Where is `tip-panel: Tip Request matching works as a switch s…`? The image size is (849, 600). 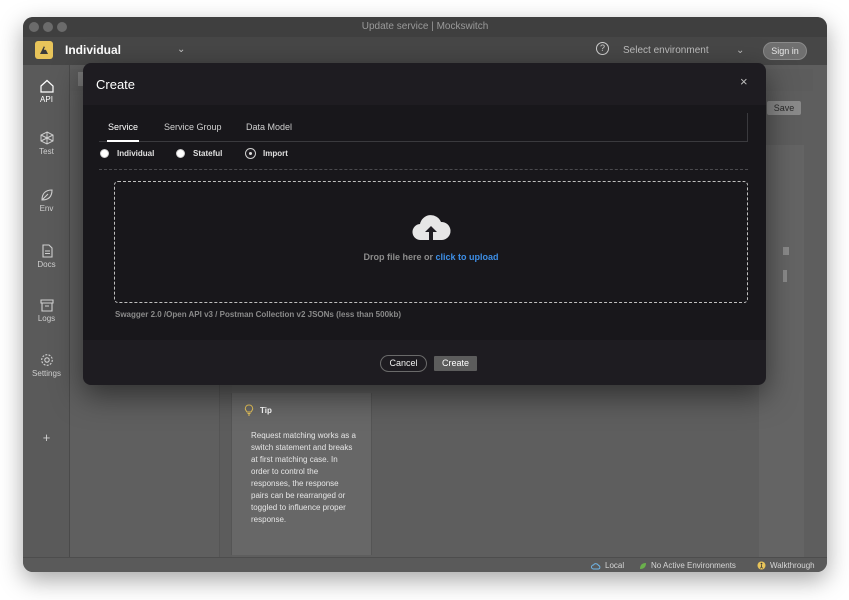
tip-panel: Tip Request matching works as a switch s… is located at coordinates (301, 474).